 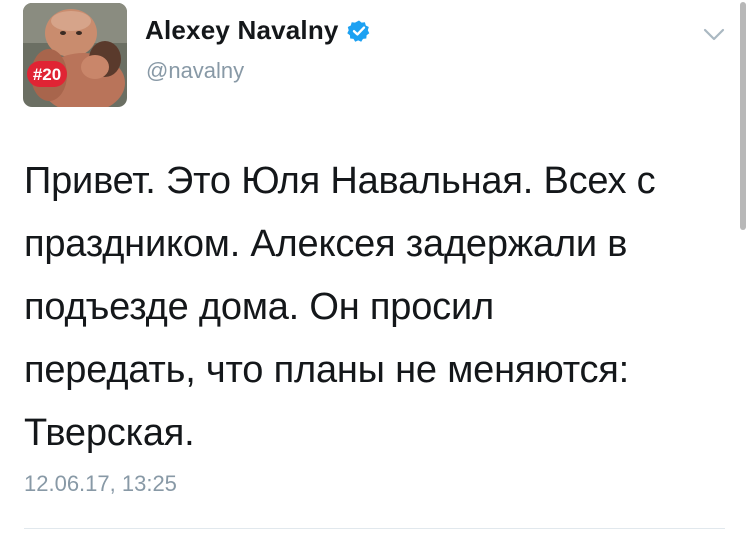 I want to click on divider, so click(x=374, y=528).